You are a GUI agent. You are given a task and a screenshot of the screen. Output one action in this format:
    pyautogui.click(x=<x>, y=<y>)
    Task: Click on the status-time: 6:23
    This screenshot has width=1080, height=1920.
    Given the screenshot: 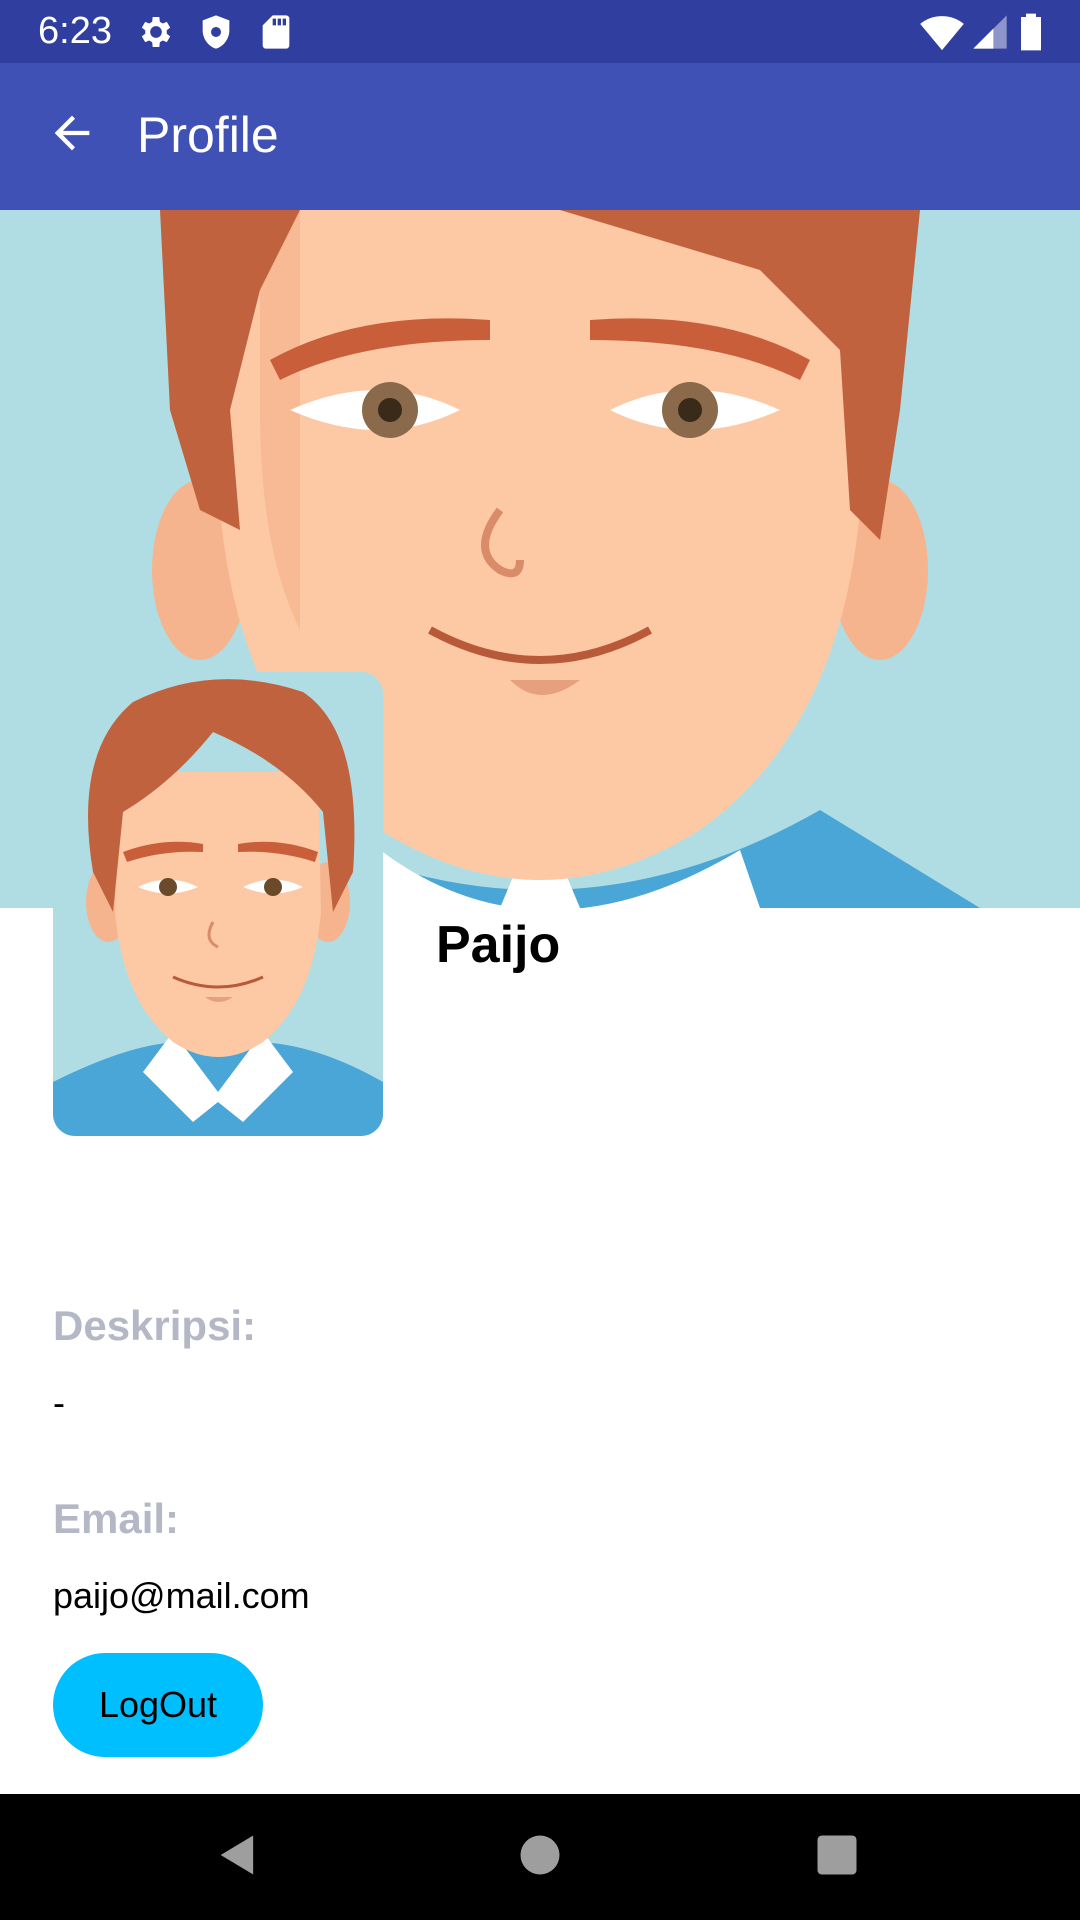 What is the action you would take?
    pyautogui.click(x=75, y=31)
    